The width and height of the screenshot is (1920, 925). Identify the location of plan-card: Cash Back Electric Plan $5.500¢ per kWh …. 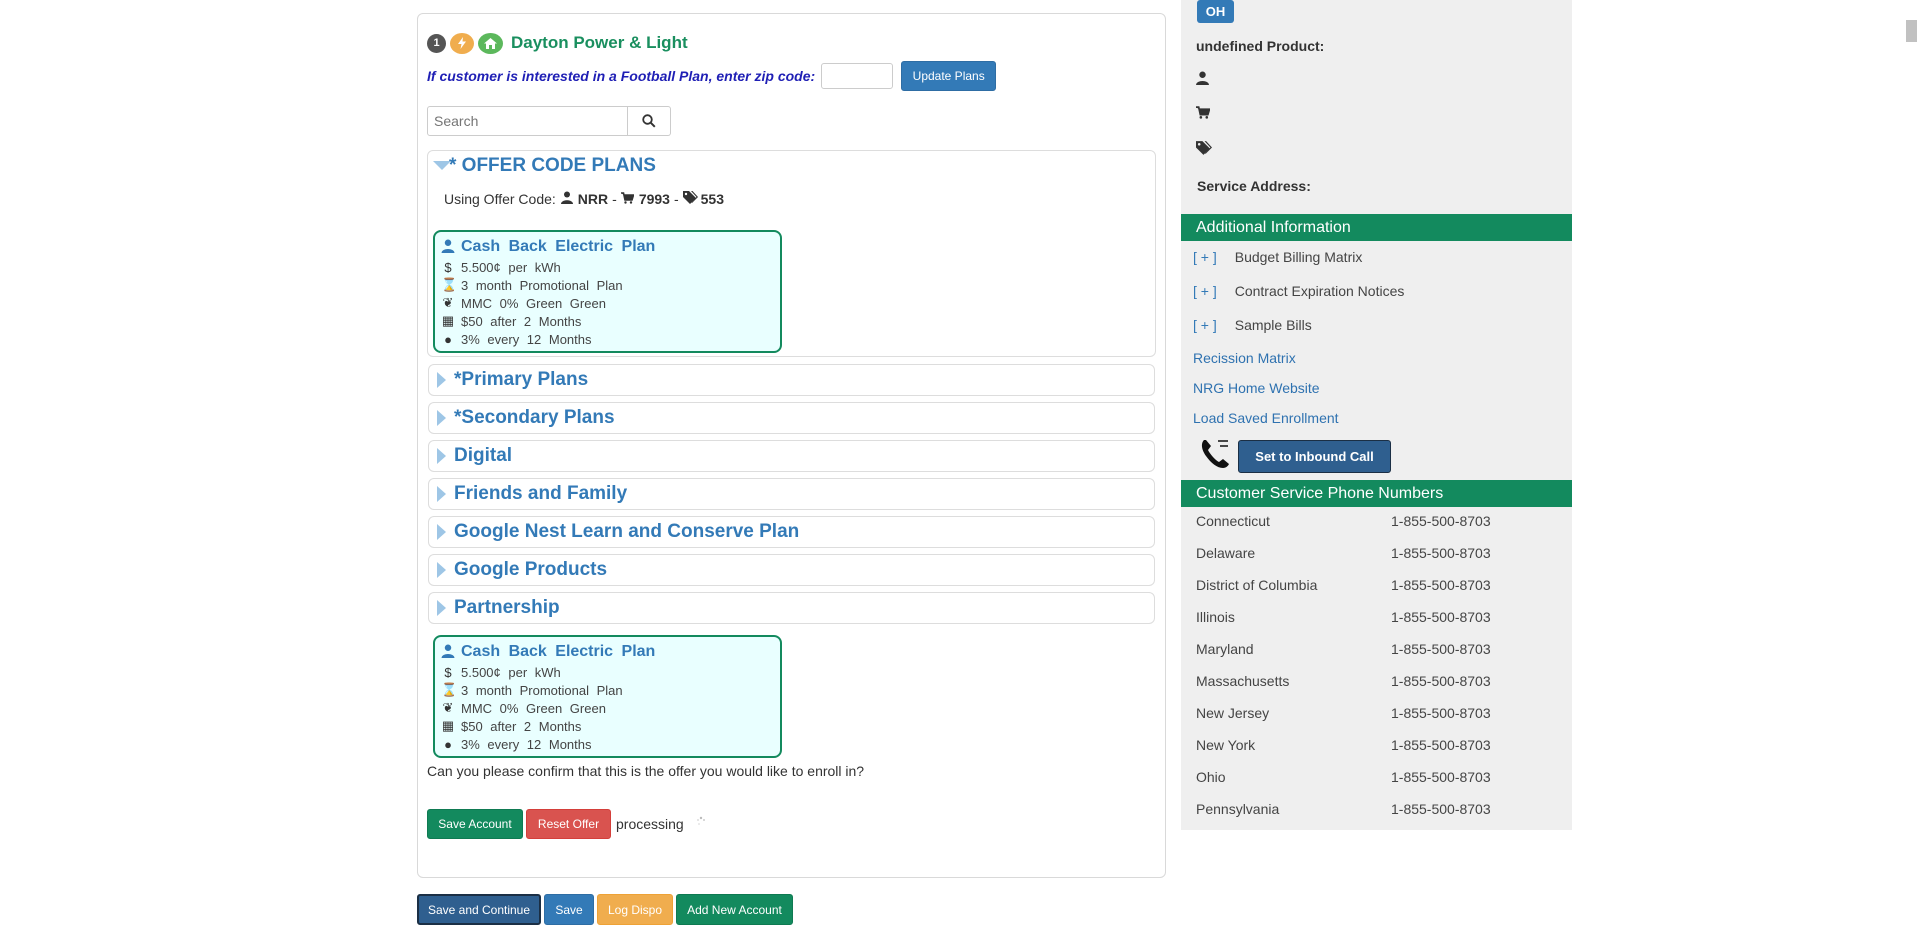
(607, 291).